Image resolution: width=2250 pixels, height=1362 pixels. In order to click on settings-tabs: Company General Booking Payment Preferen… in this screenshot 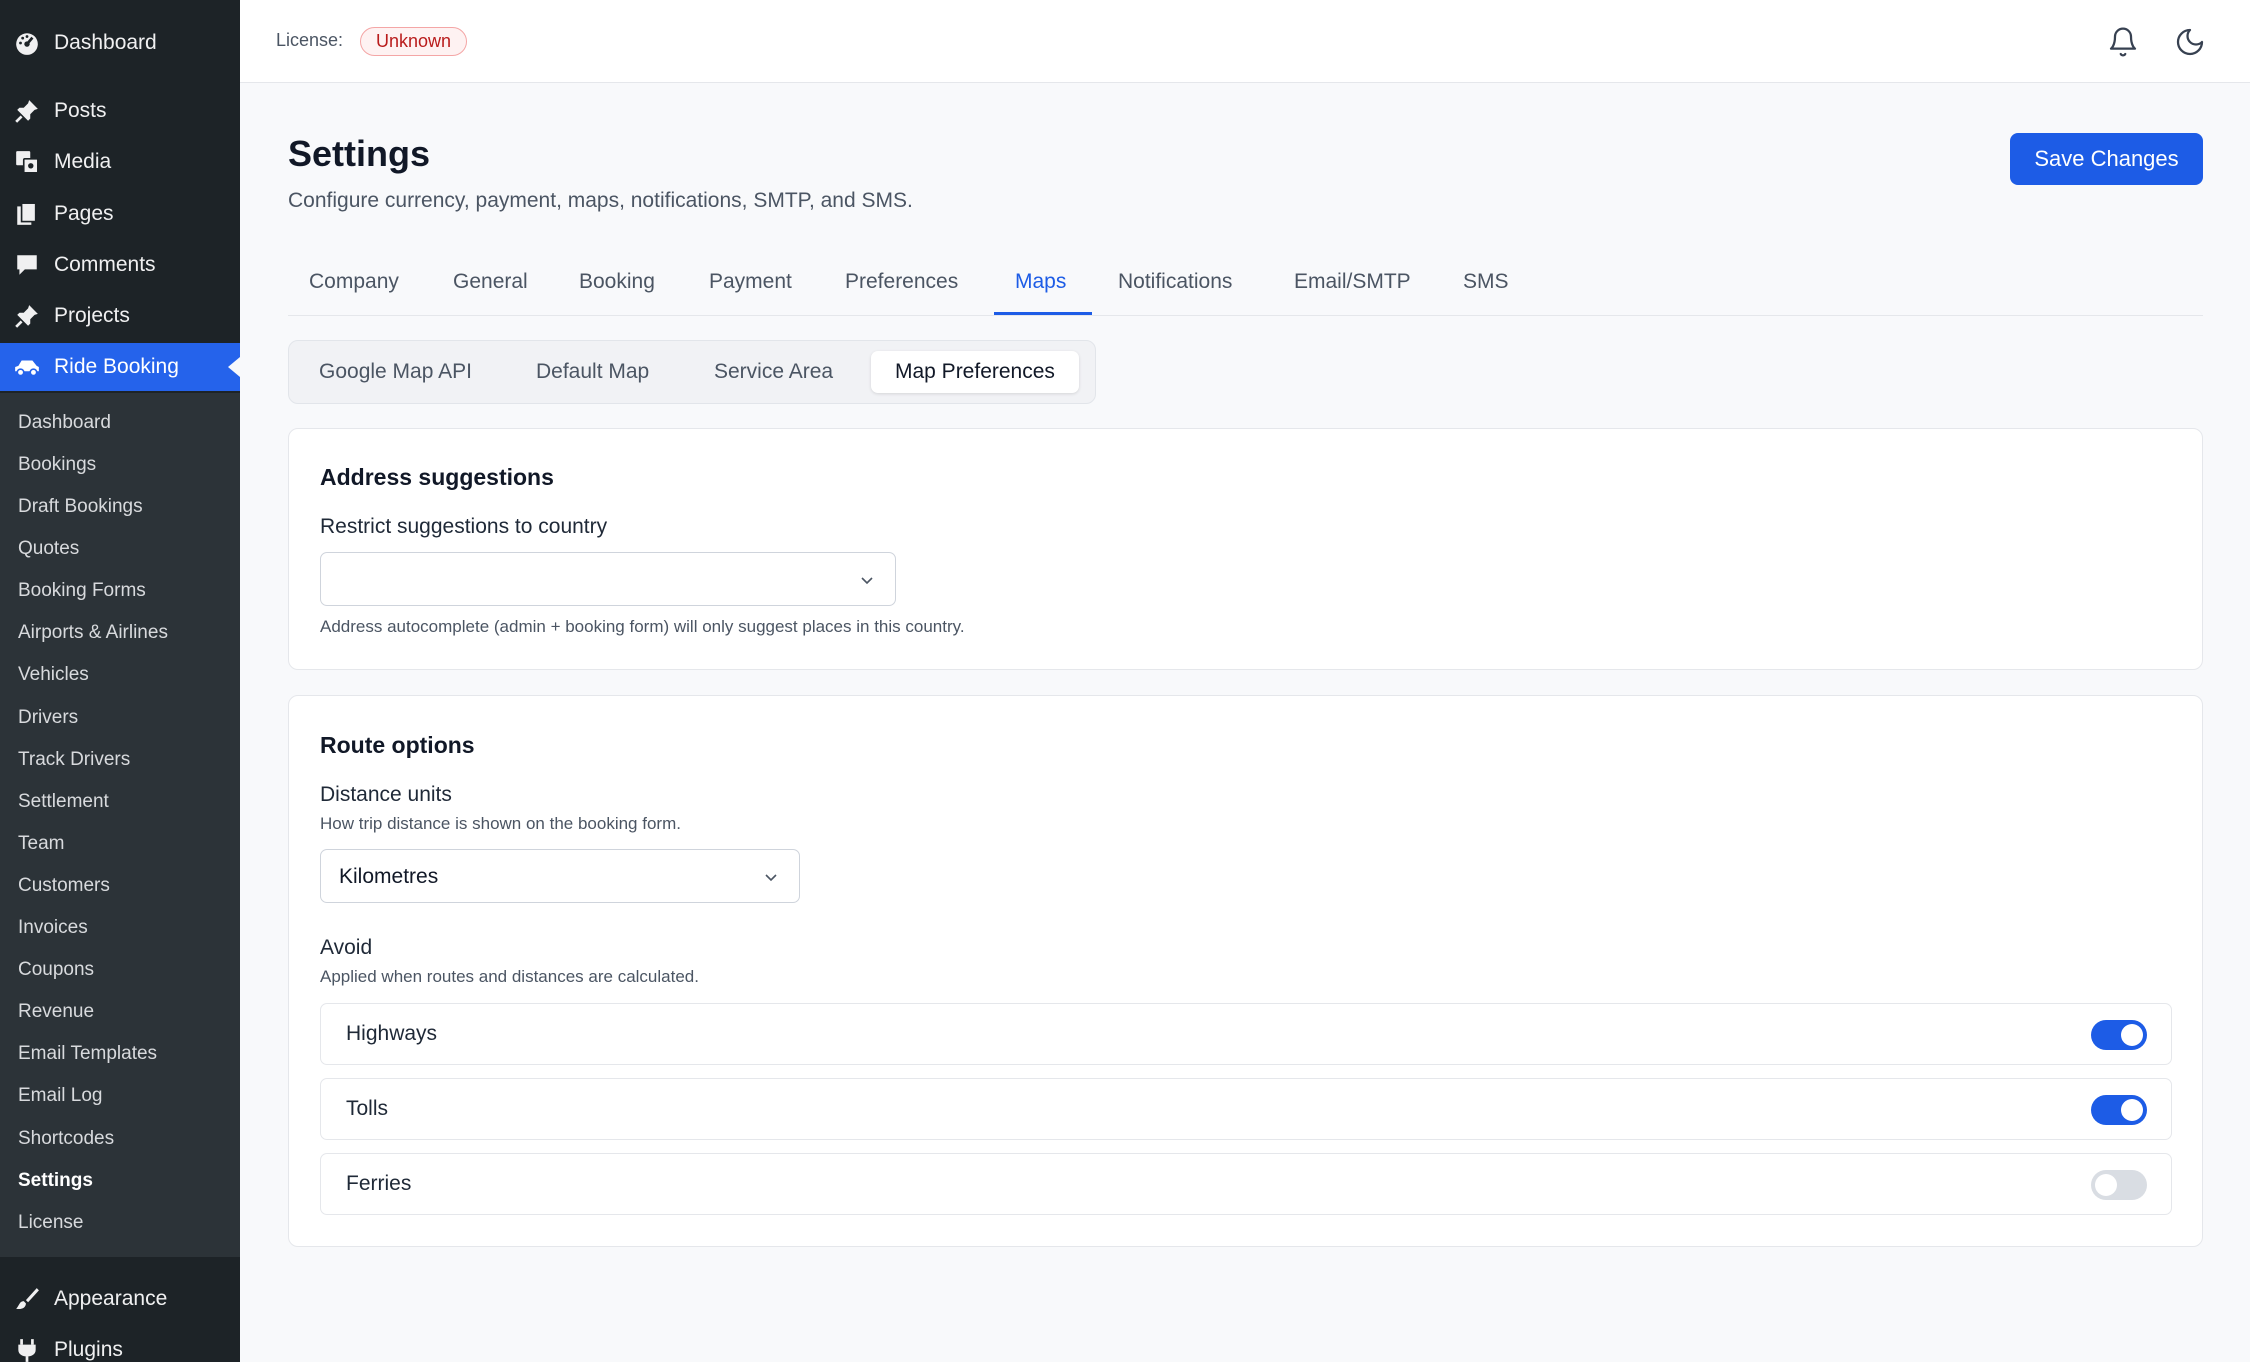, I will do `click(1245, 286)`.